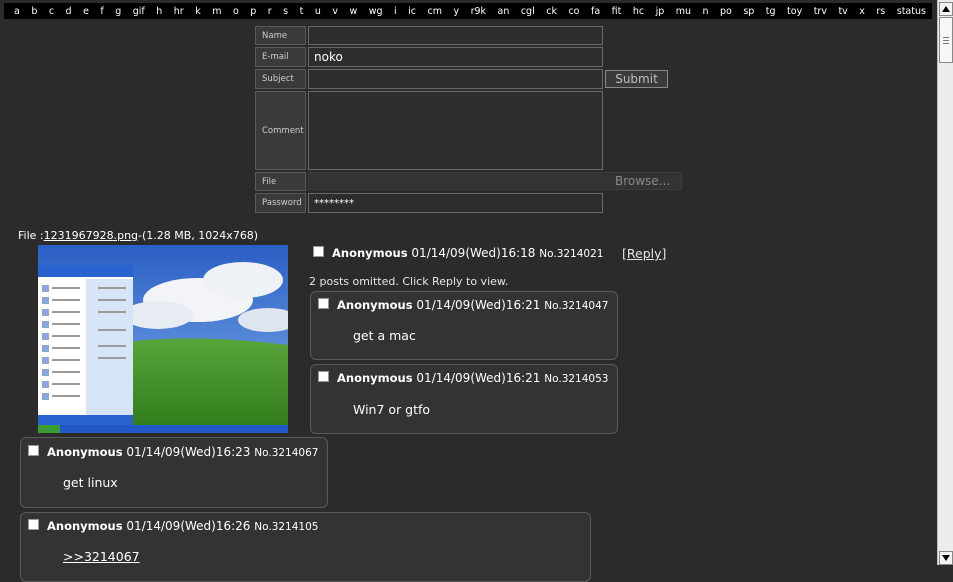 Image resolution: width=953 pixels, height=582 pixels. Describe the element at coordinates (86, 11) in the screenshot. I see `board-link-e: e` at that location.